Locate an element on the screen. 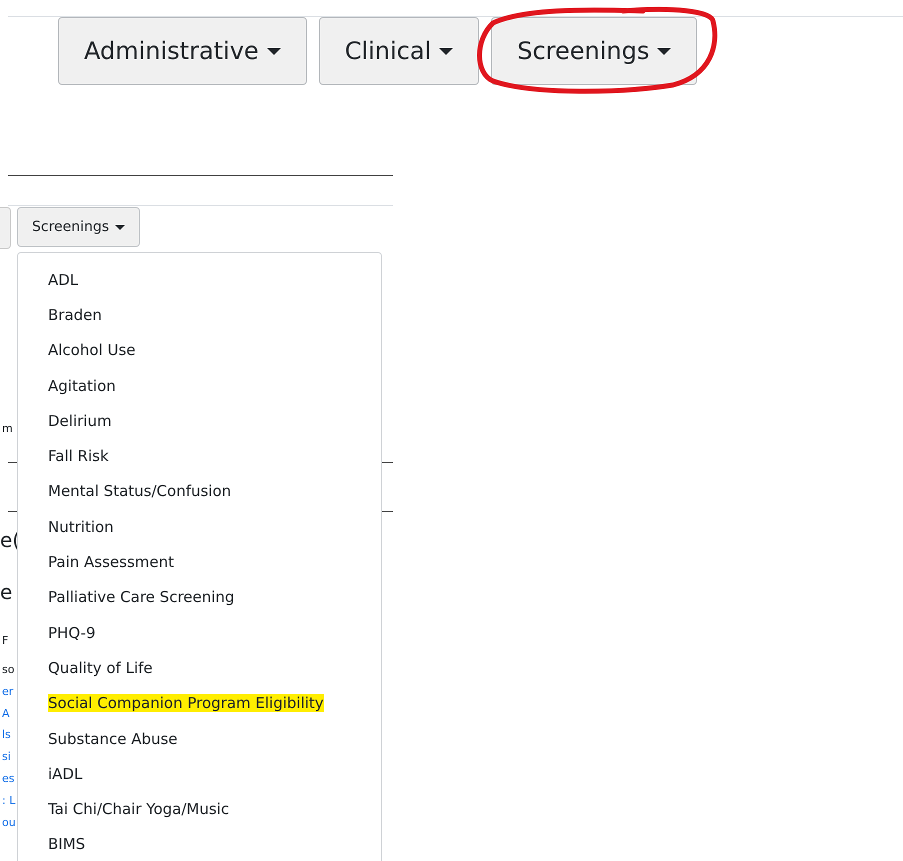  menu-item: Quality of Life is located at coordinates (100, 667).